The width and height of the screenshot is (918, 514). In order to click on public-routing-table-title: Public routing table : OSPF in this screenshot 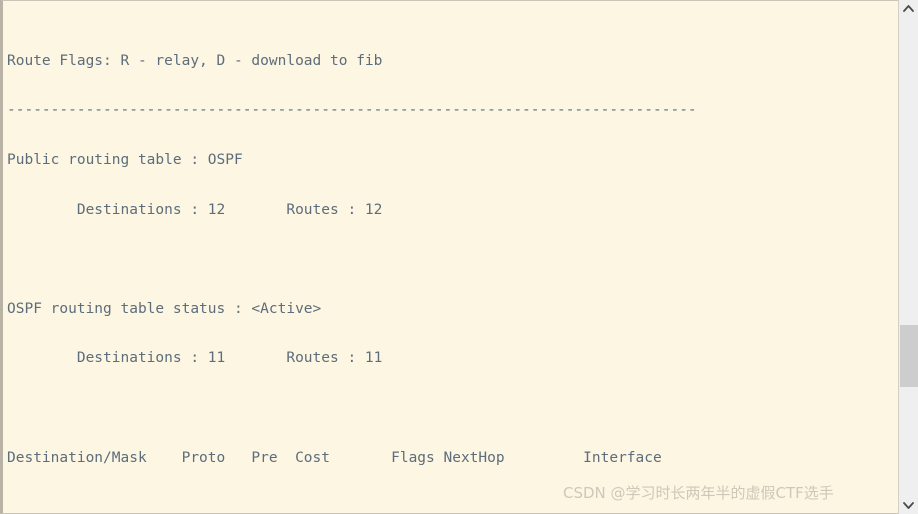, I will do `click(125, 159)`.